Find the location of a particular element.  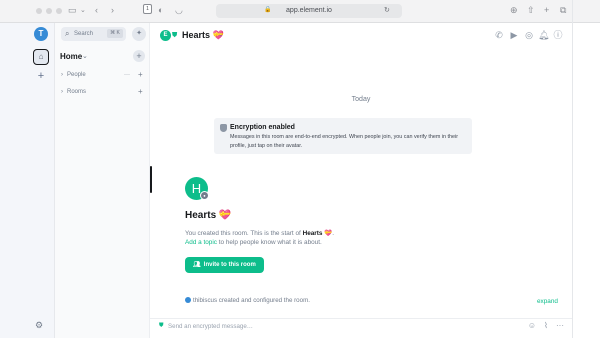

search-placeholder: Search is located at coordinates (84, 34).